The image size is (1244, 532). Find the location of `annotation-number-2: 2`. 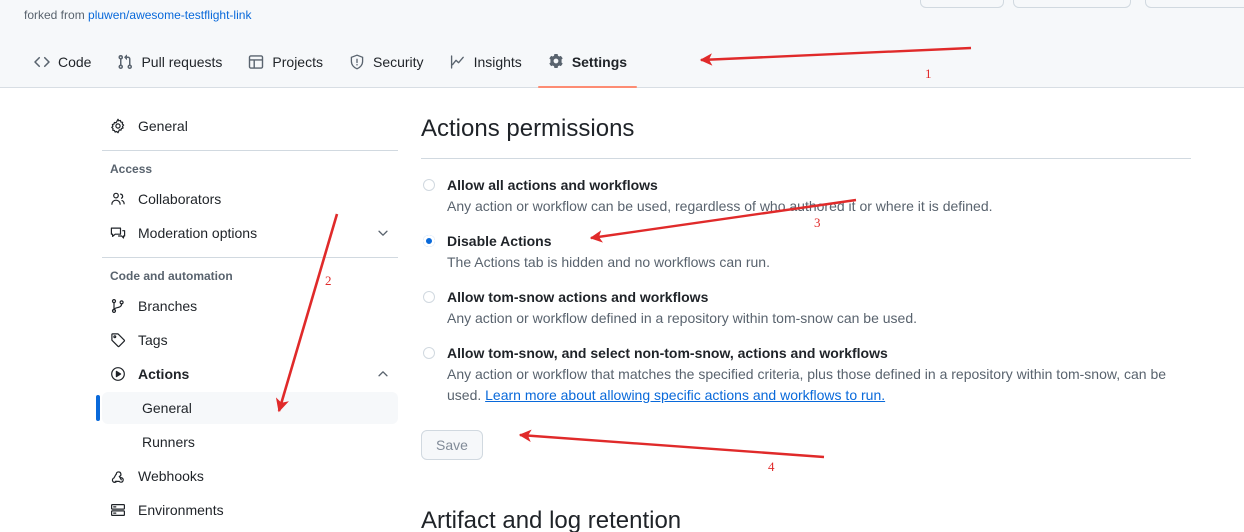

annotation-number-2: 2 is located at coordinates (328, 280).